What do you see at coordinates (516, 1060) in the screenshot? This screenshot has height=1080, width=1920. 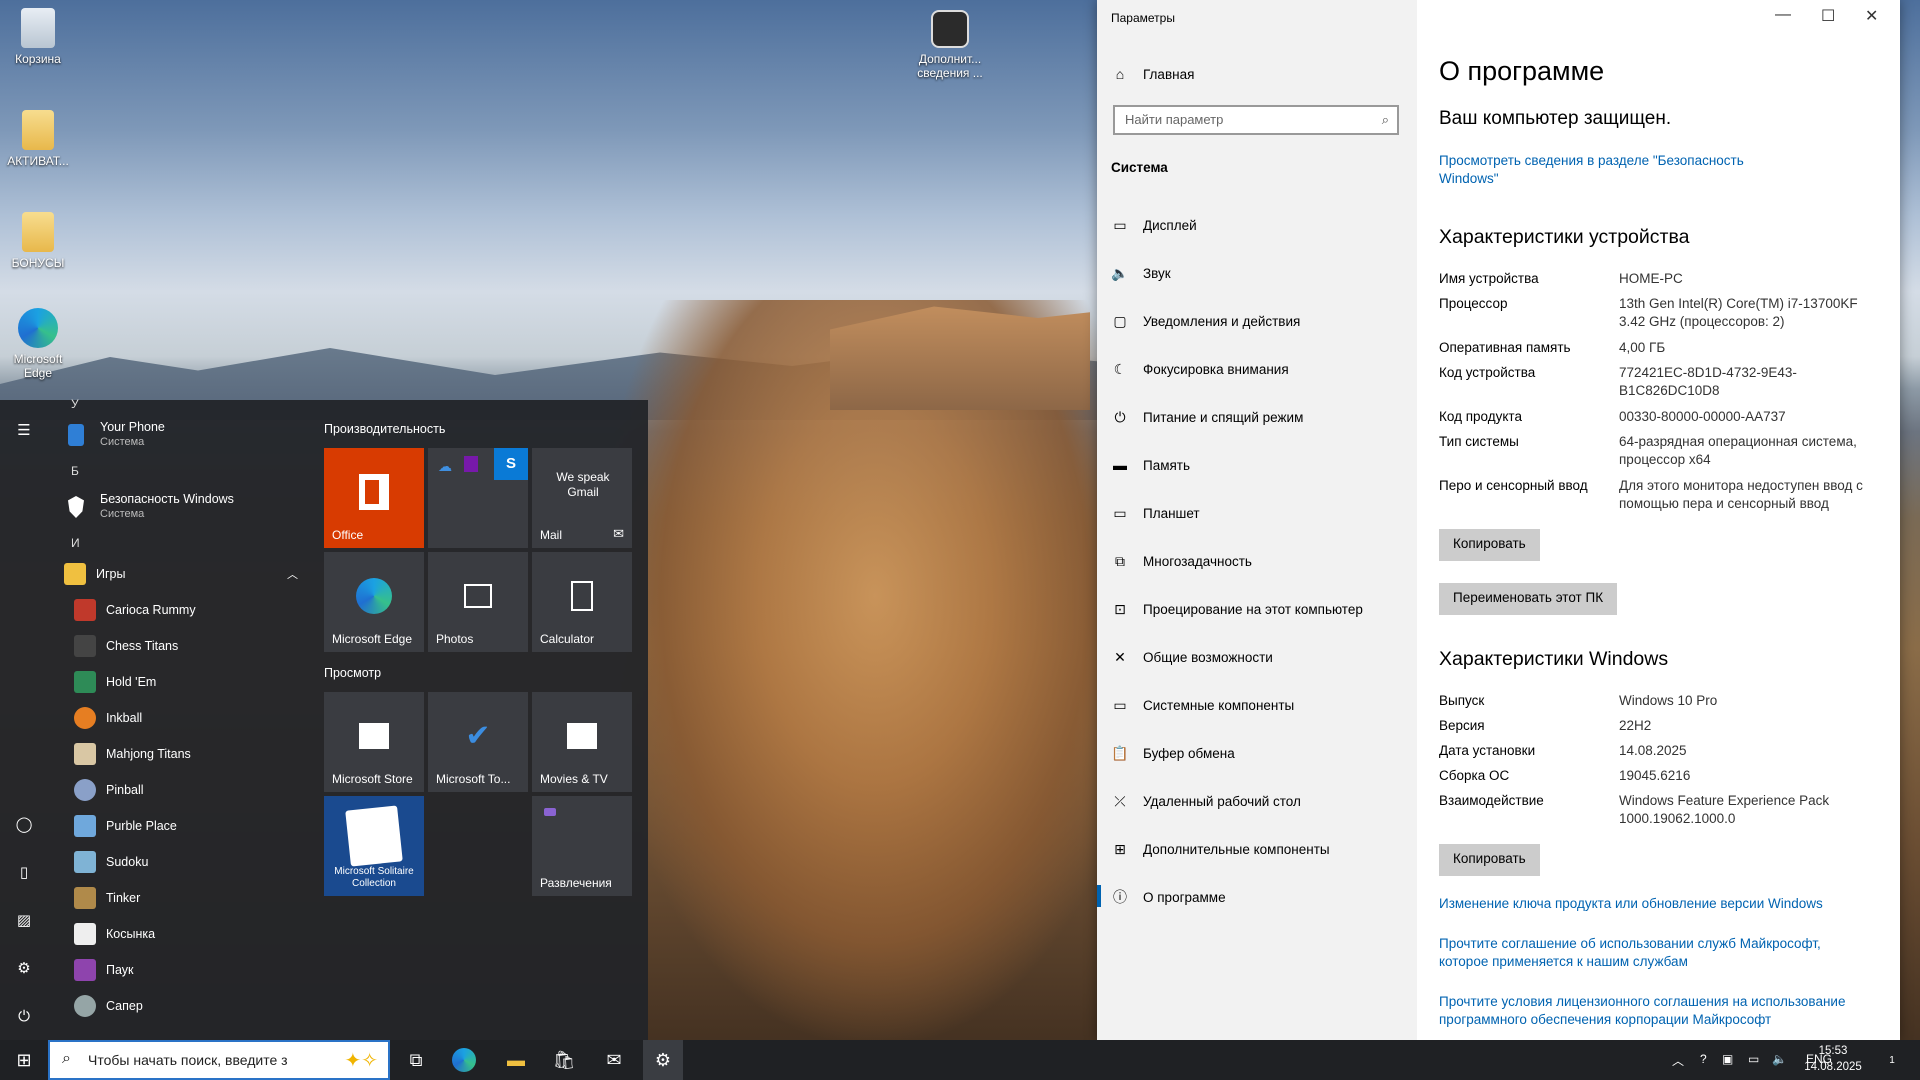 I see `file-explorer-icon: ▬` at bounding box center [516, 1060].